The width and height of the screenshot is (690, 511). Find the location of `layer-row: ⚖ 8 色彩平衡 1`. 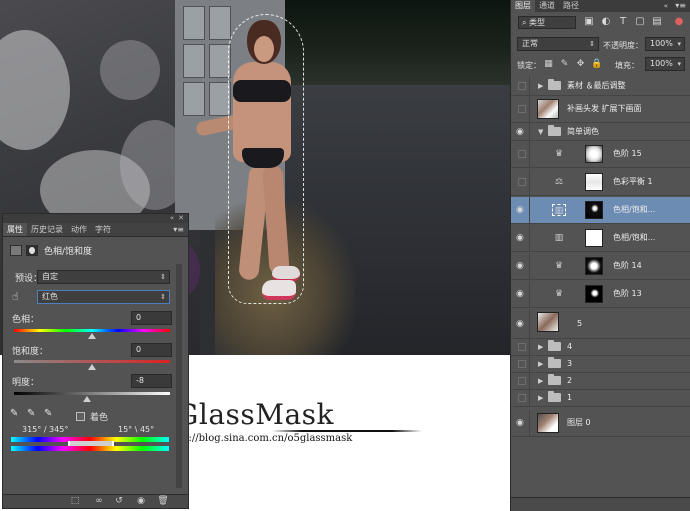

layer-row: ⚖ 8 色彩平衡 1 is located at coordinates (600, 182).